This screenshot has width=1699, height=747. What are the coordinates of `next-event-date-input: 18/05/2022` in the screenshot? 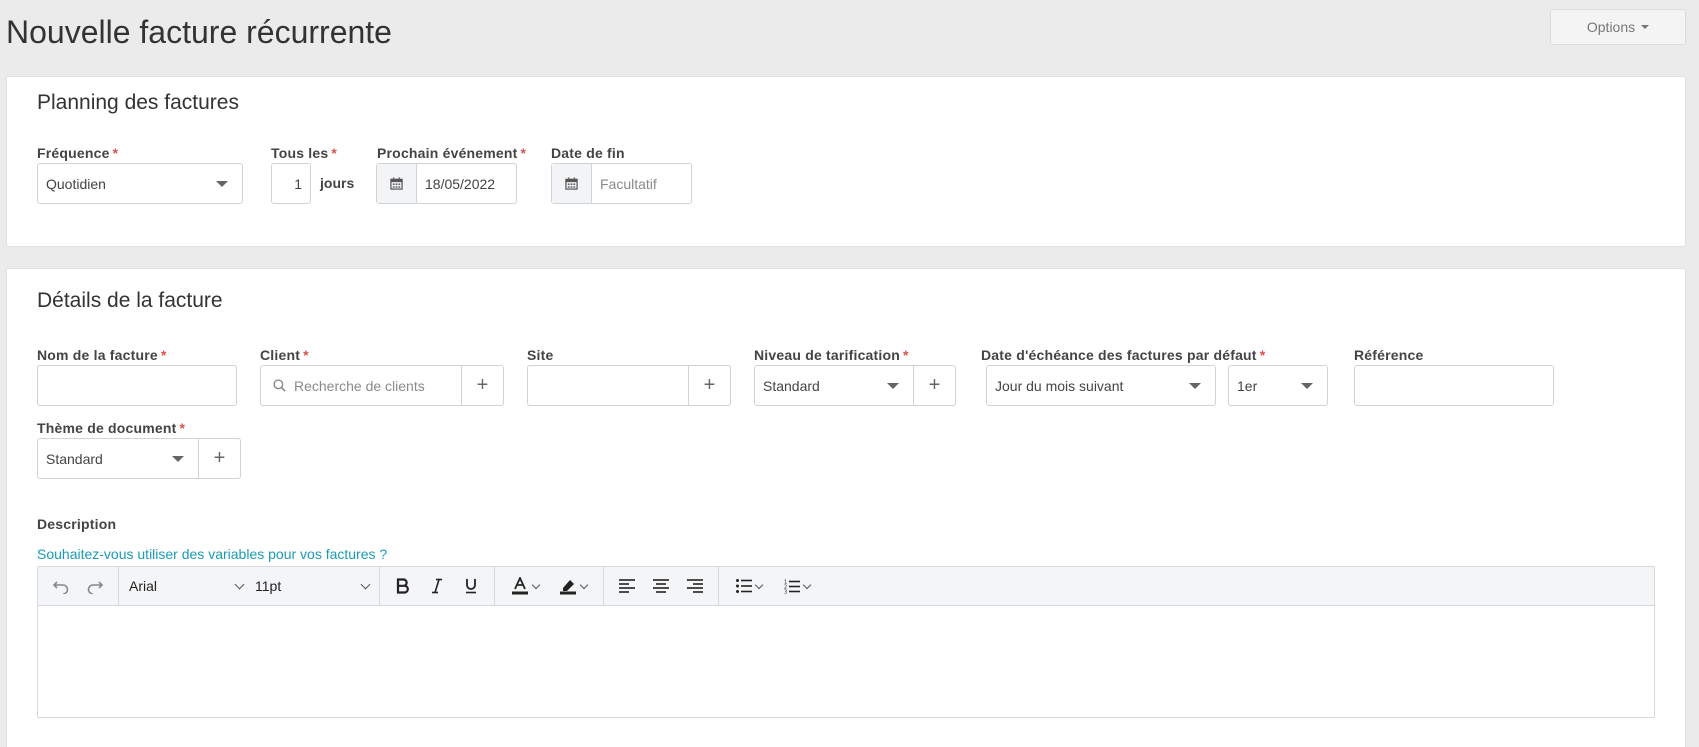 It's located at (446, 183).